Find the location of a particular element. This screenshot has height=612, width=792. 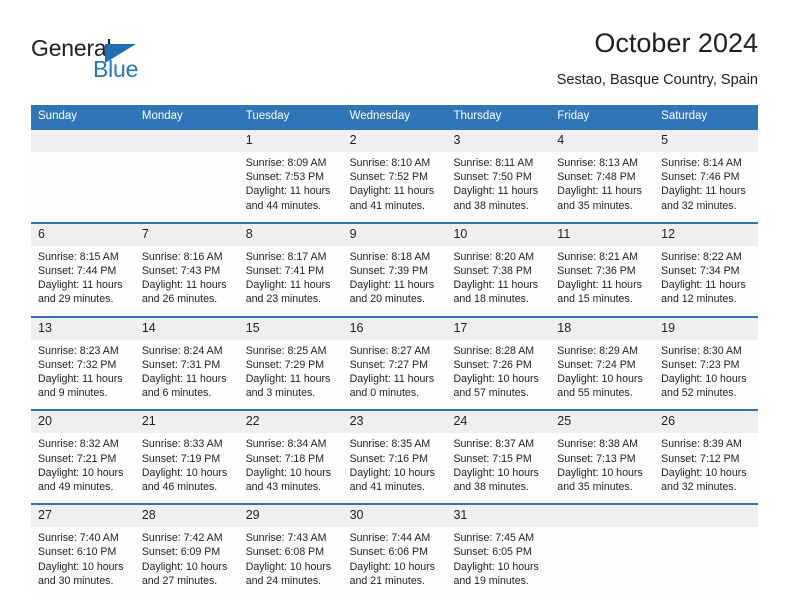

day-number: 17 is located at coordinates (460, 327).